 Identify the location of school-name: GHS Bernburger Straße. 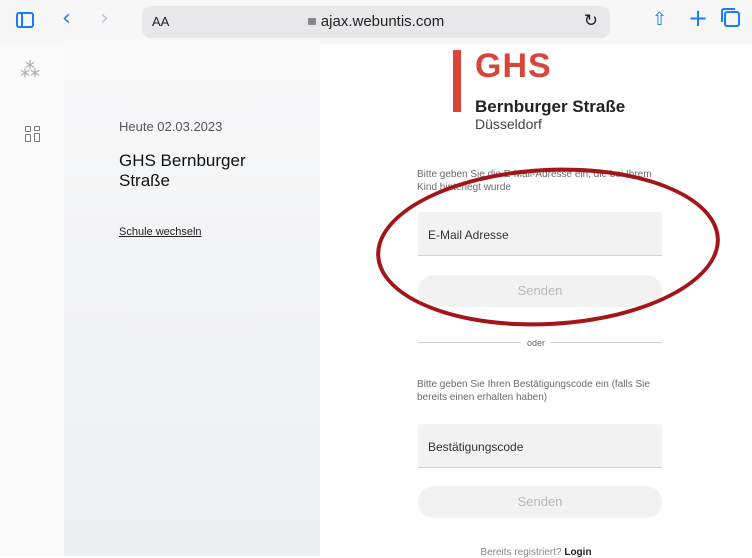
(182, 170).